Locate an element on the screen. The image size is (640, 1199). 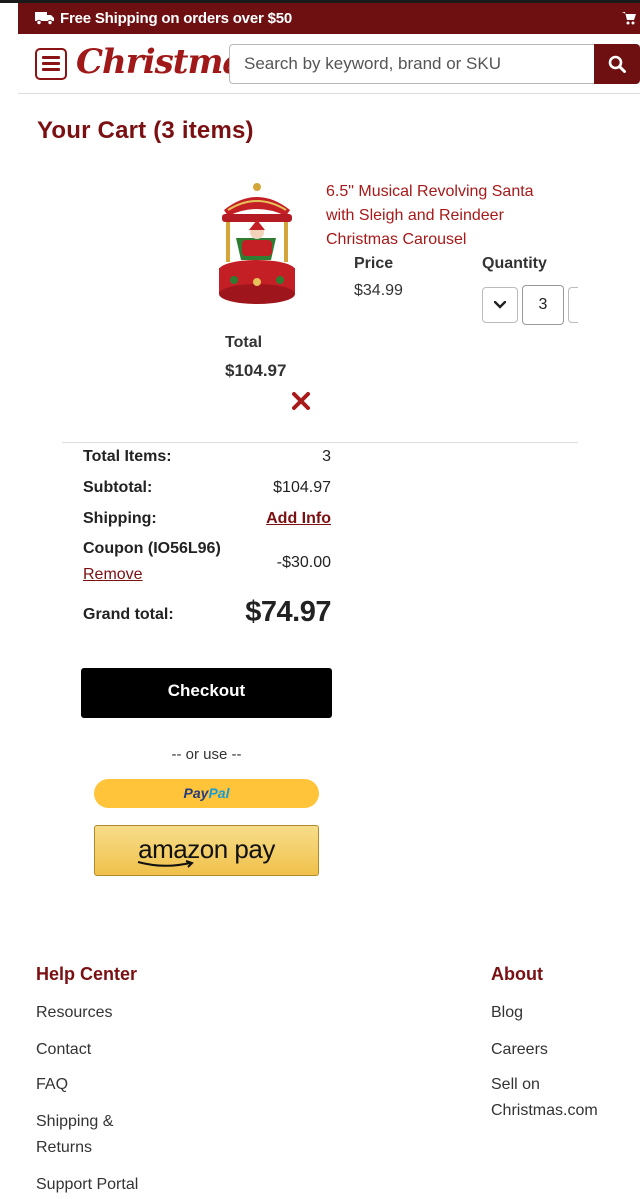
footer-link-support-portal: Support Portal is located at coordinates (87, 1185).